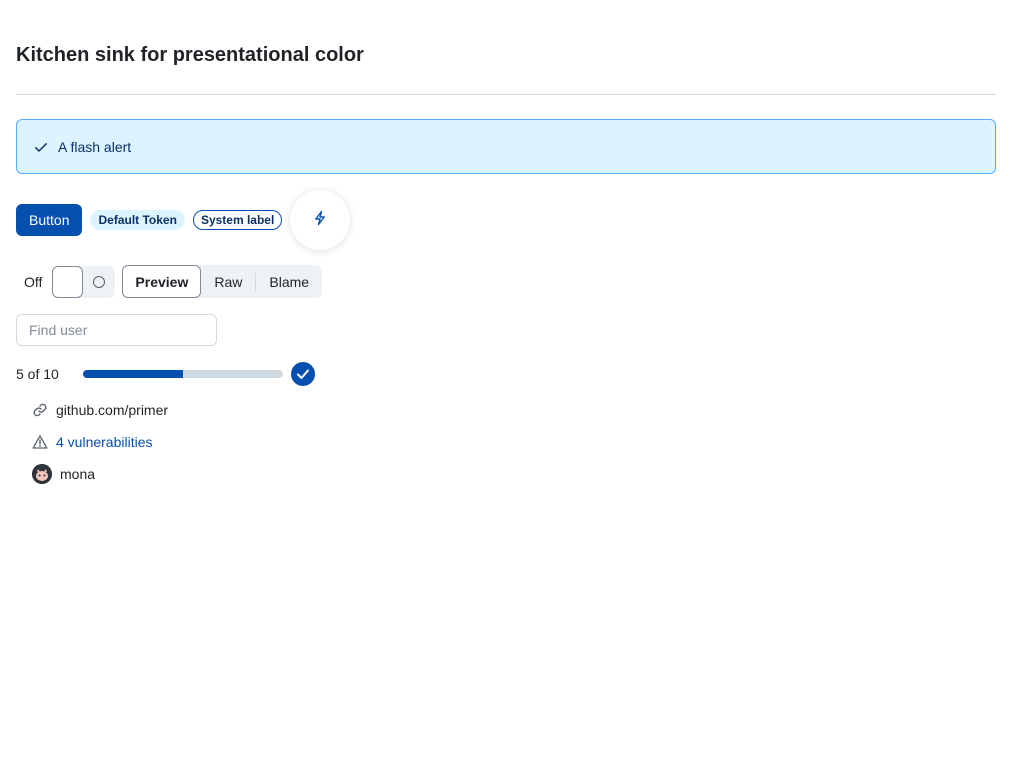 The width and height of the screenshot is (1012, 768). I want to click on check-circle-fill-icon, so click(303, 374).